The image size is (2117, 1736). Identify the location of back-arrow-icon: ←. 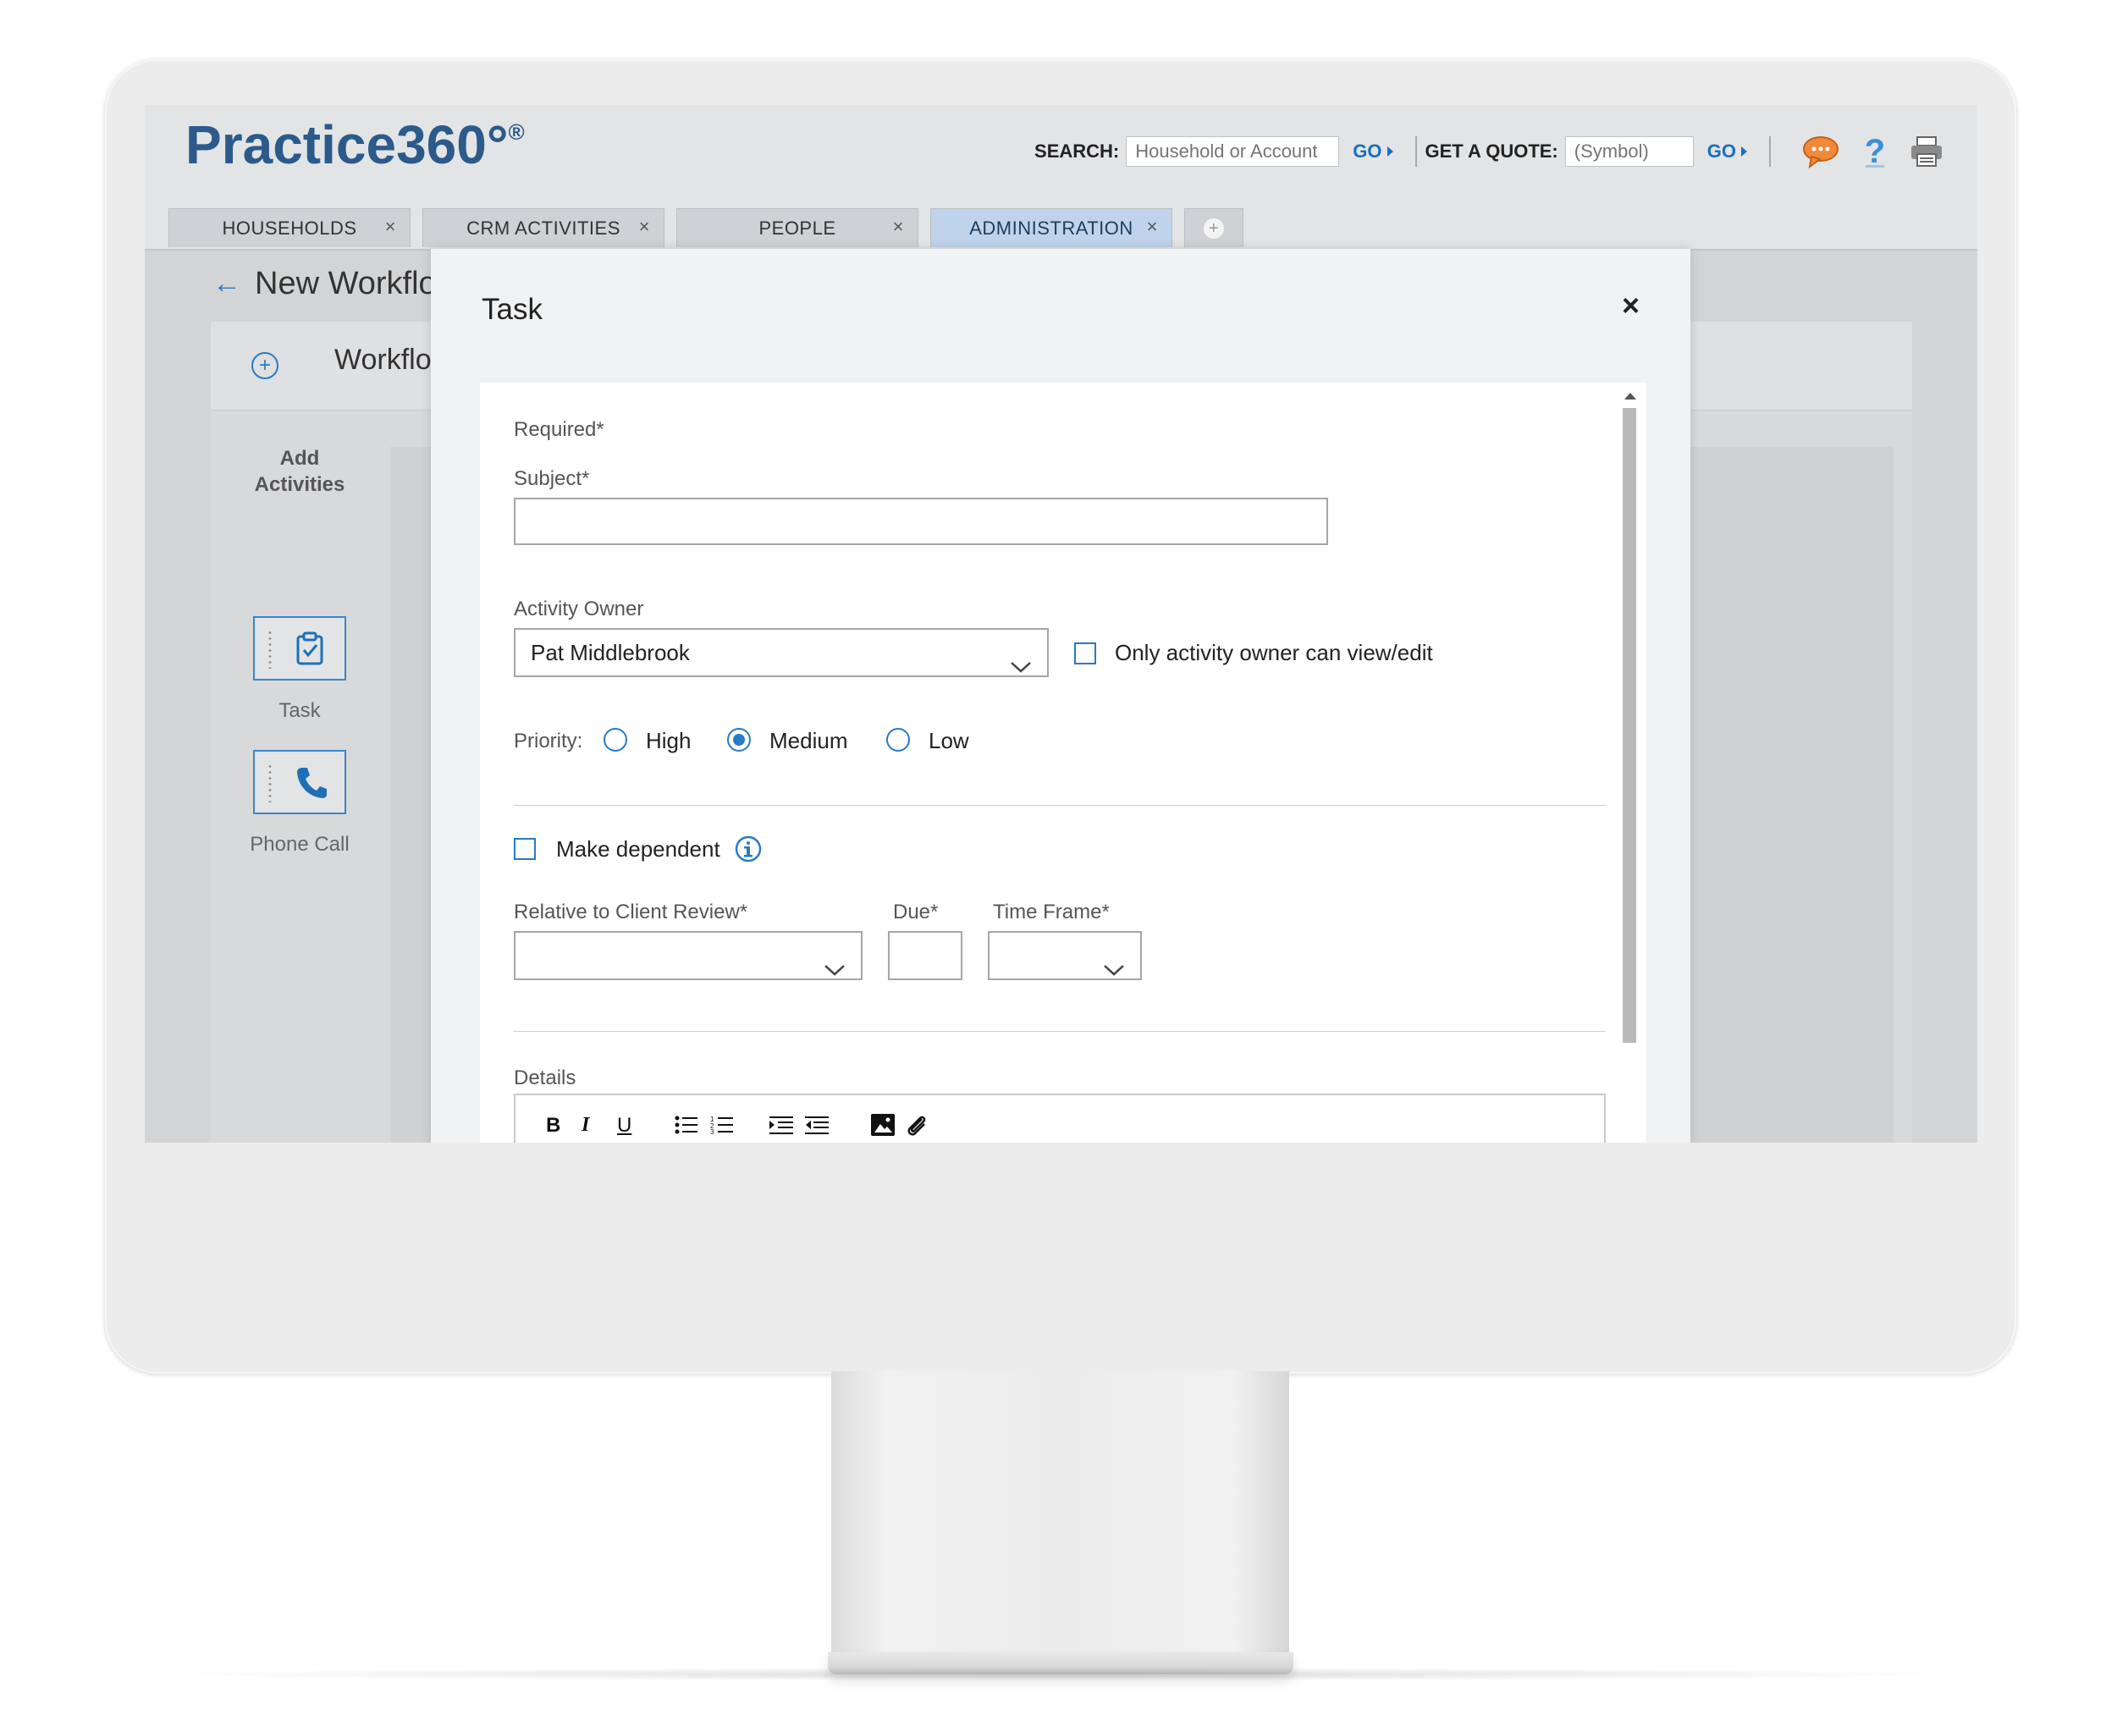
(226, 283).